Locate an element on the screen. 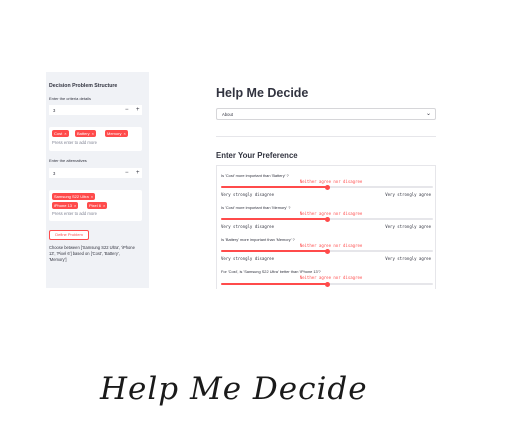 Image resolution: width=516 pixels, height=439 pixels. criteria-decrement-button: − is located at coordinates (127, 110).